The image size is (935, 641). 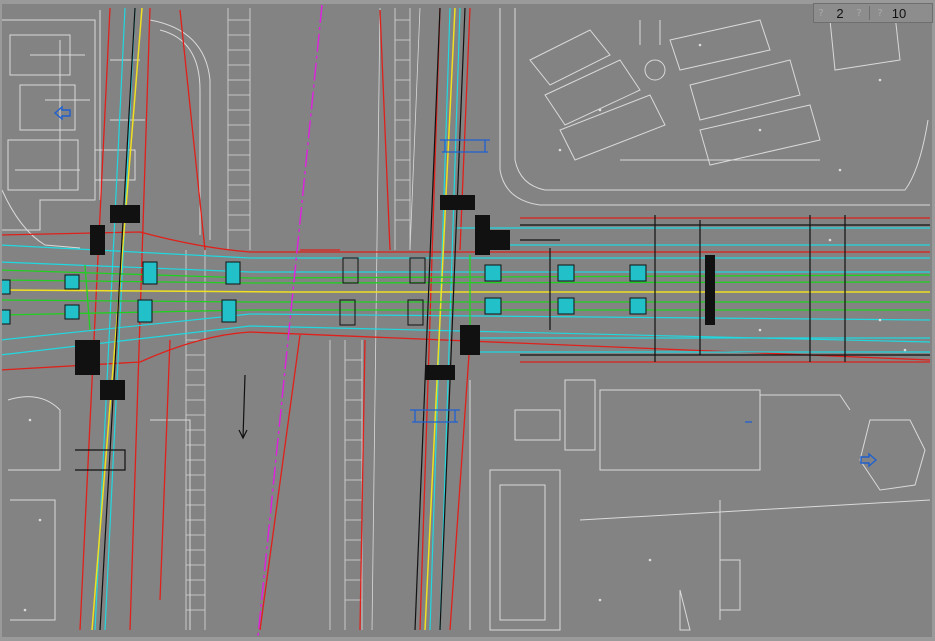 I want to click on next-page-button: ?, so click(x=880, y=13).